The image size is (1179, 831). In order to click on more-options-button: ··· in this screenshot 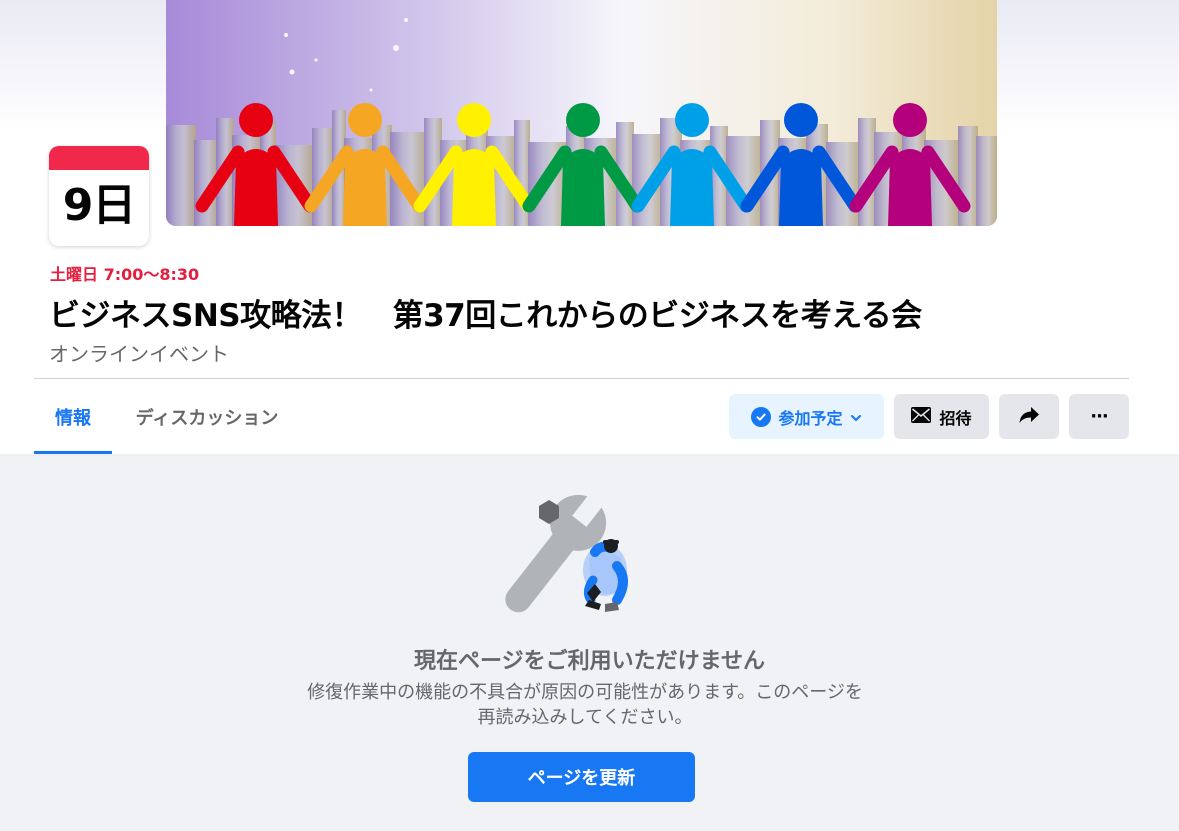, I will do `click(1099, 416)`.